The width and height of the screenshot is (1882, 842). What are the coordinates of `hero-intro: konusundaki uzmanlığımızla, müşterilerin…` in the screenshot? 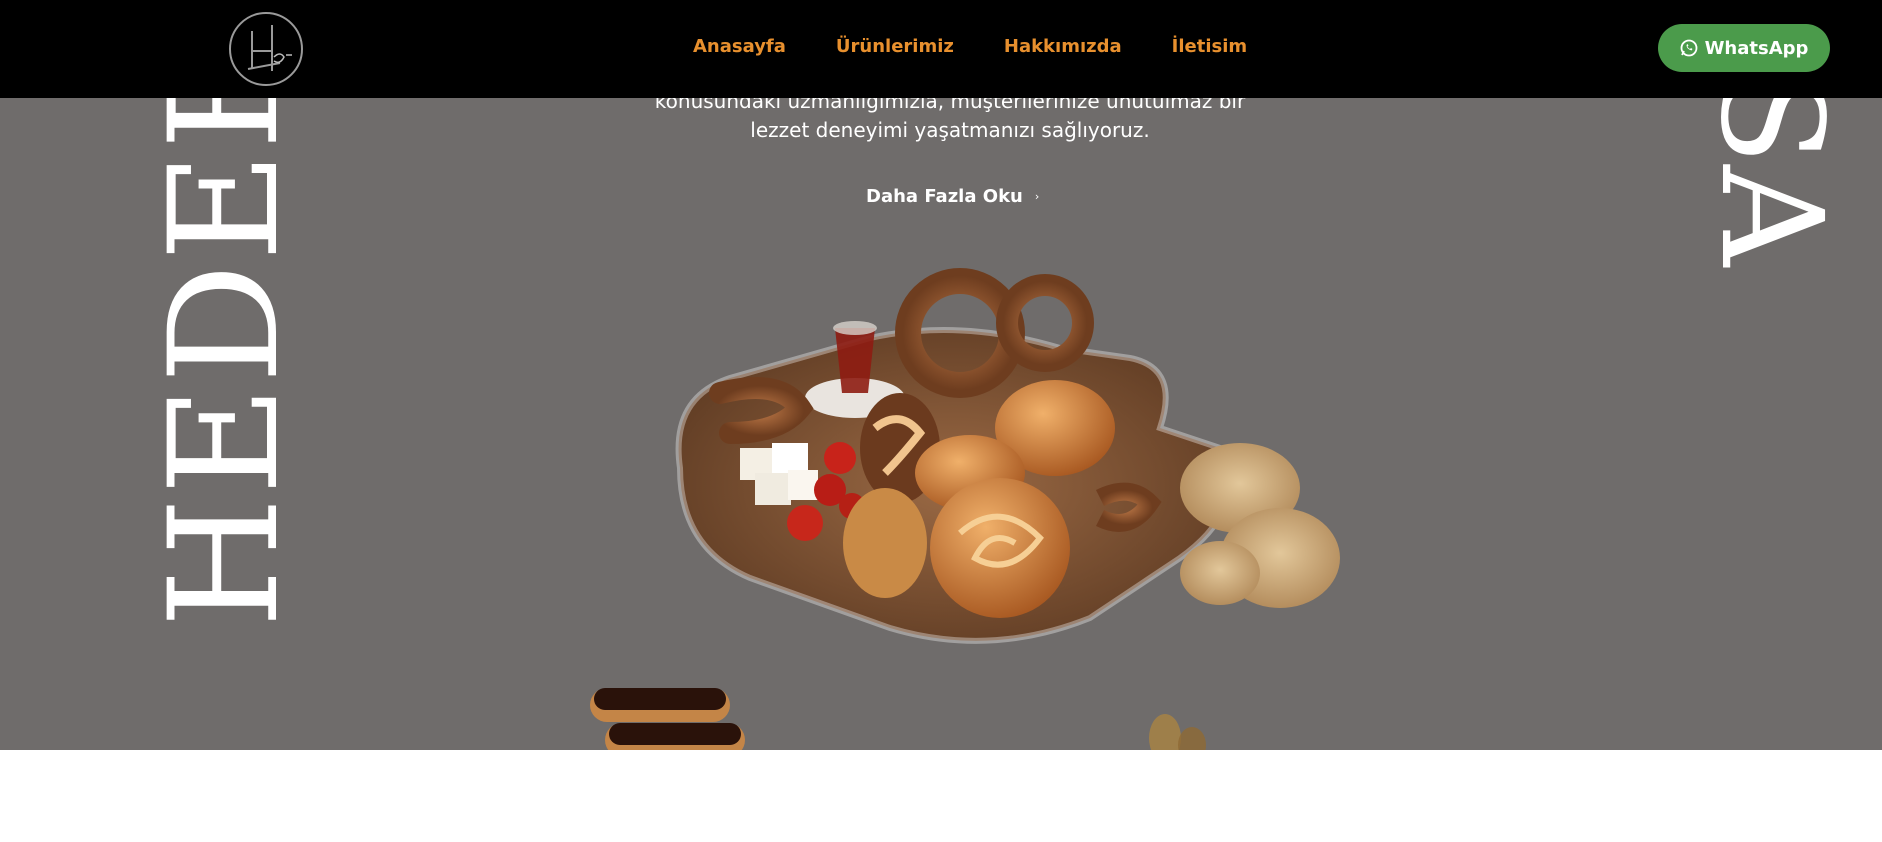 It's located at (950, 121).